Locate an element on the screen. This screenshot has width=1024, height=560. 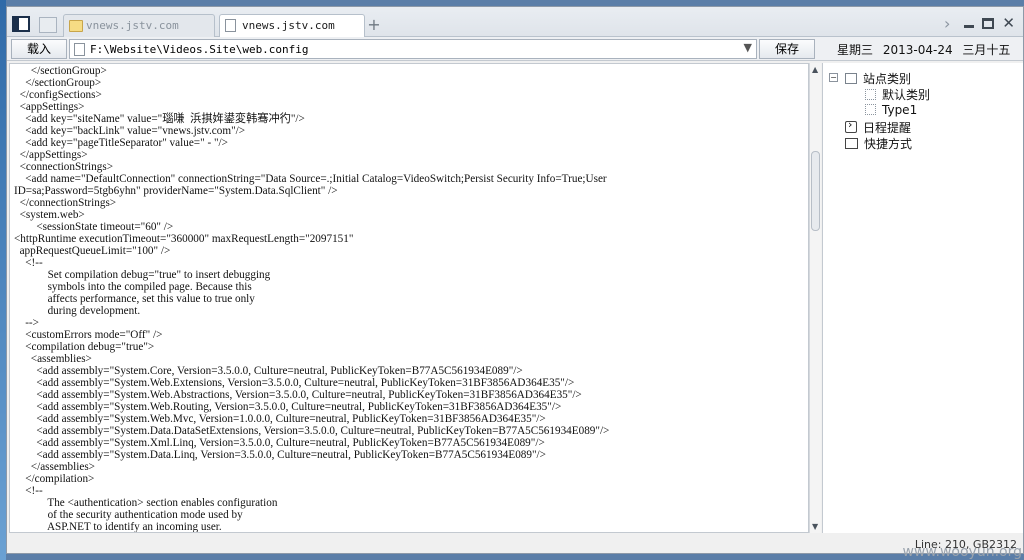
tab-vnews-2: vnews.jstv.com is located at coordinates (292, 26).